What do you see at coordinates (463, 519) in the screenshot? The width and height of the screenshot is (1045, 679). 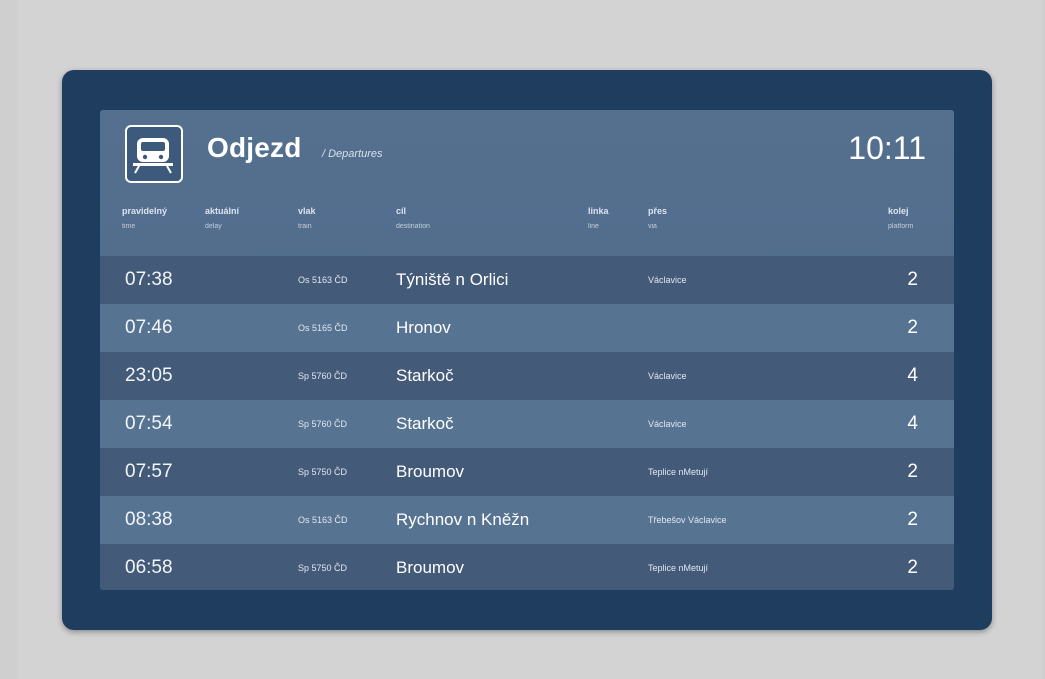 I see `destination: Rychnov n Kněžn` at bounding box center [463, 519].